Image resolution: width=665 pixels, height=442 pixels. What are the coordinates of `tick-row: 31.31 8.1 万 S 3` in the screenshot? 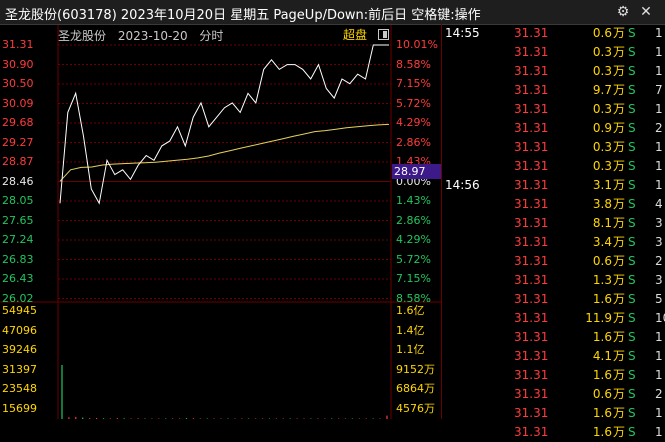 It's located at (553, 223).